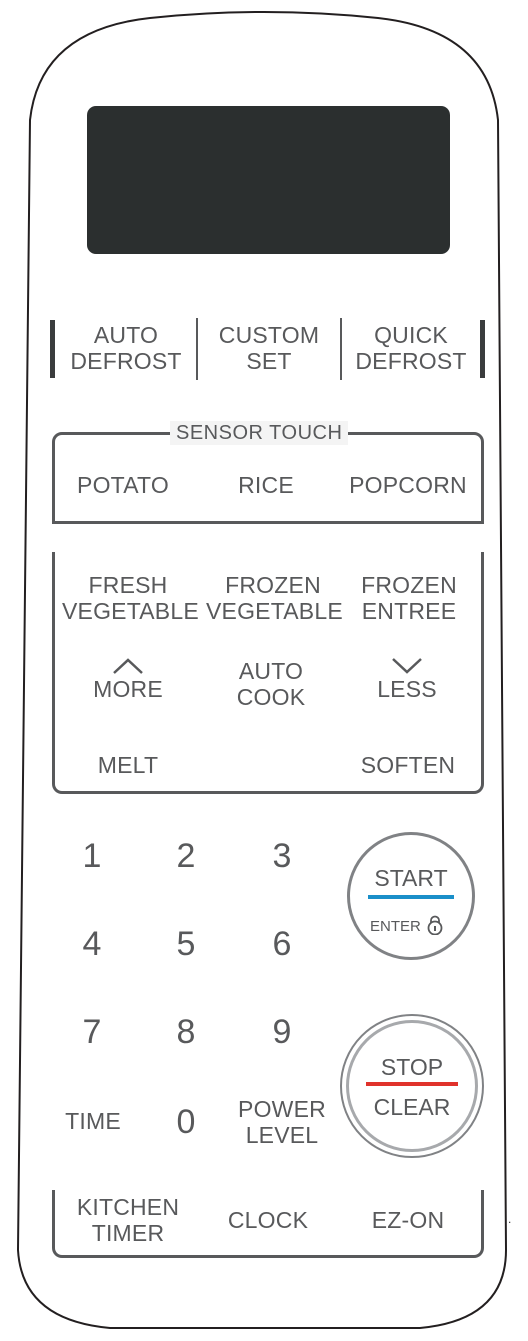 This screenshot has height=1341, width=528. Describe the element at coordinates (407, 689) in the screenshot. I see `key-label: LESS` at that location.